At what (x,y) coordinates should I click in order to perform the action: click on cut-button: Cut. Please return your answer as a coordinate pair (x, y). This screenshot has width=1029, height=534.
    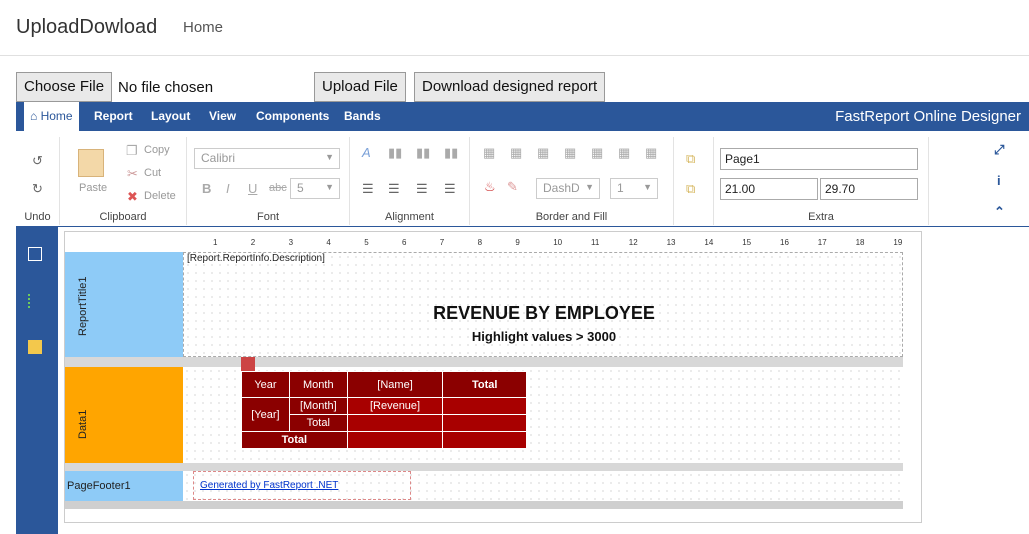
    Looking at the image, I should click on (152, 173).